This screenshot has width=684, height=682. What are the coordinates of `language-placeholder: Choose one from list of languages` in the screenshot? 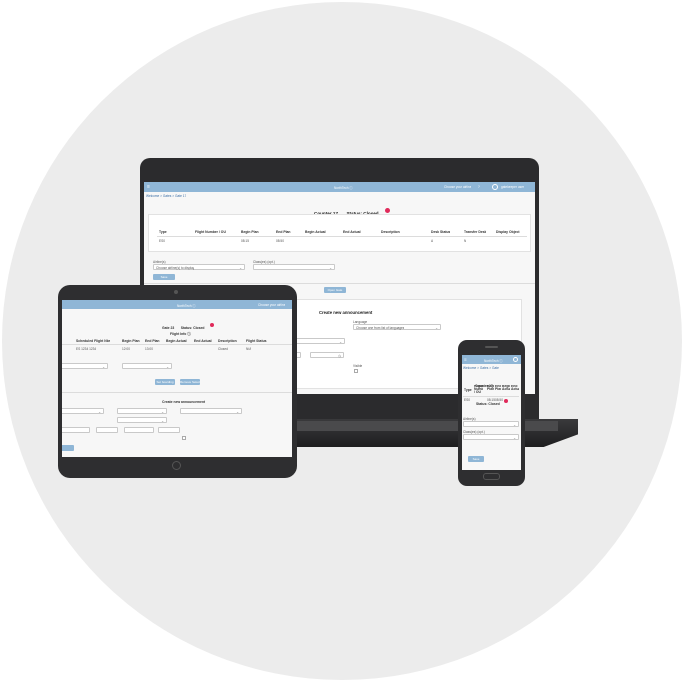 It's located at (380, 328).